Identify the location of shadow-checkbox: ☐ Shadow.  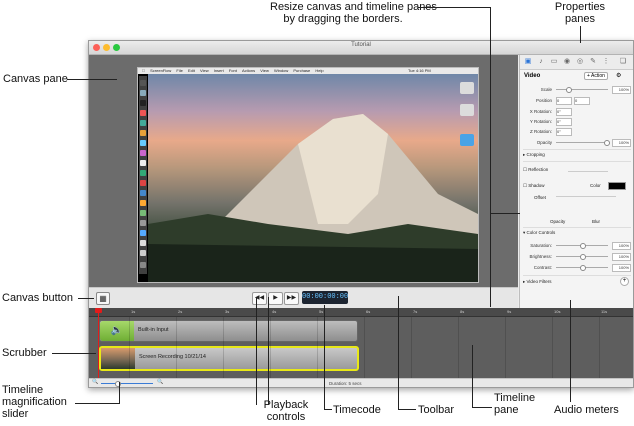
(534, 186).